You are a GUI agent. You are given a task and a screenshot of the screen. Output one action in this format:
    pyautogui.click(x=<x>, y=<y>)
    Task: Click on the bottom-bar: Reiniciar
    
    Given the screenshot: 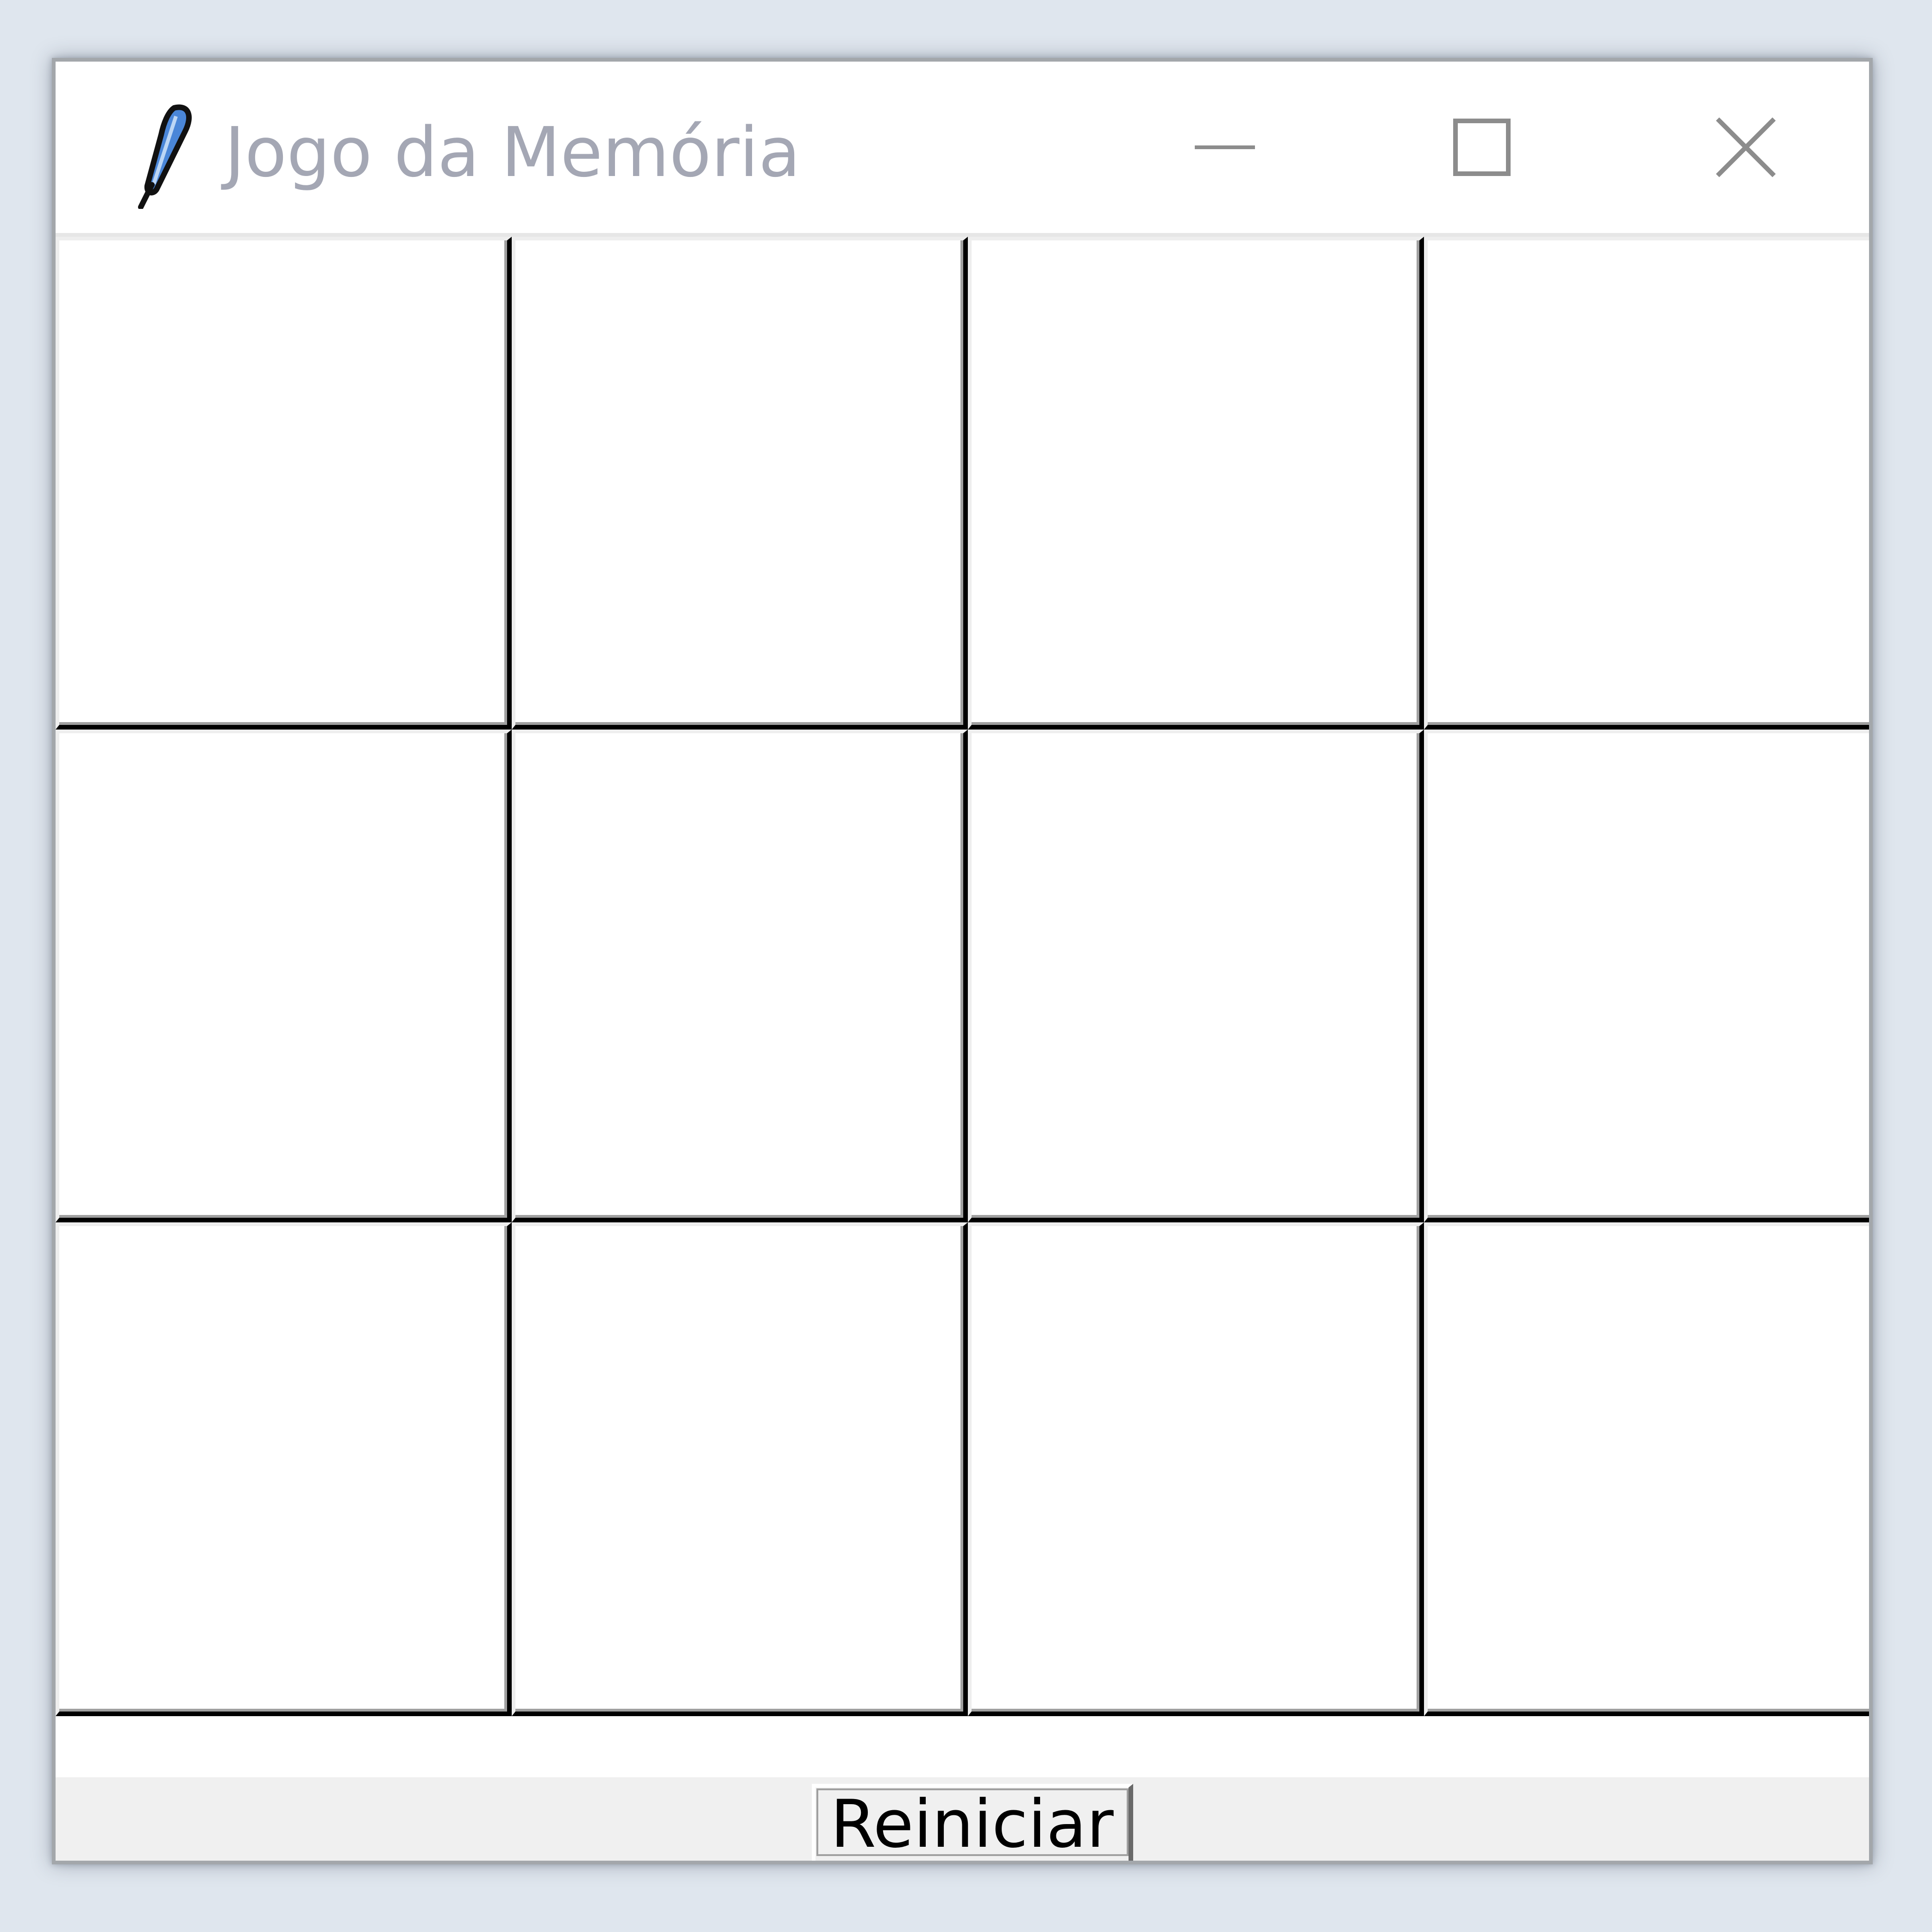 What is the action you would take?
    pyautogui.click(x=962, y=1820)
    